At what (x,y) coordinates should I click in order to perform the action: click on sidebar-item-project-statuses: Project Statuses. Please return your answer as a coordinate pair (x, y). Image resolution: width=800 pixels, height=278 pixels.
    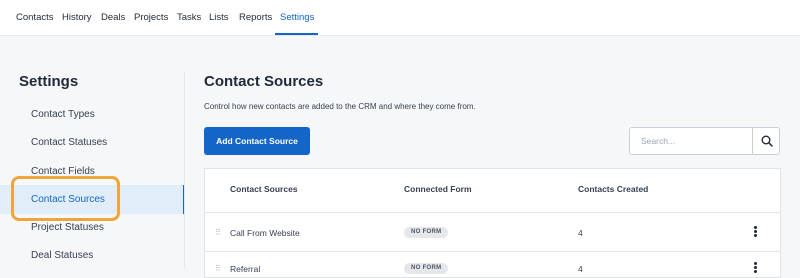
    Looking at the image, I should click on (67, 227).